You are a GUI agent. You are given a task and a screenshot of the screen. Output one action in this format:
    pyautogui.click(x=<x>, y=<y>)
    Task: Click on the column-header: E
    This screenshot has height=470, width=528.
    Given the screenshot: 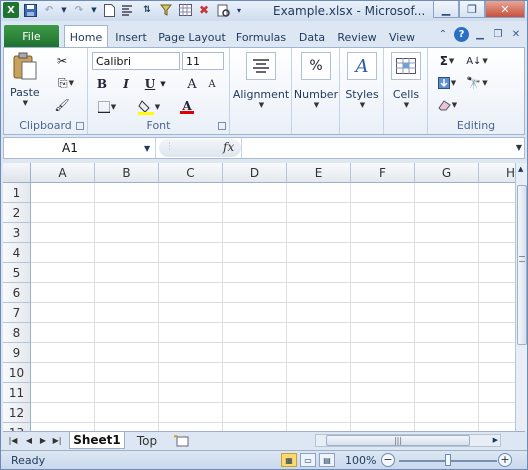 What is the action you would take?
    pyautogui.click(x=319, y=173)
    